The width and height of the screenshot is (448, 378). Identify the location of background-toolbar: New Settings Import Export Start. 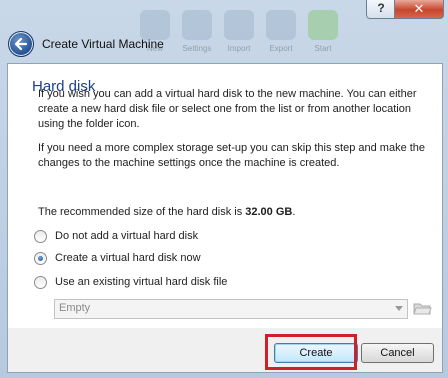
(245, 30).